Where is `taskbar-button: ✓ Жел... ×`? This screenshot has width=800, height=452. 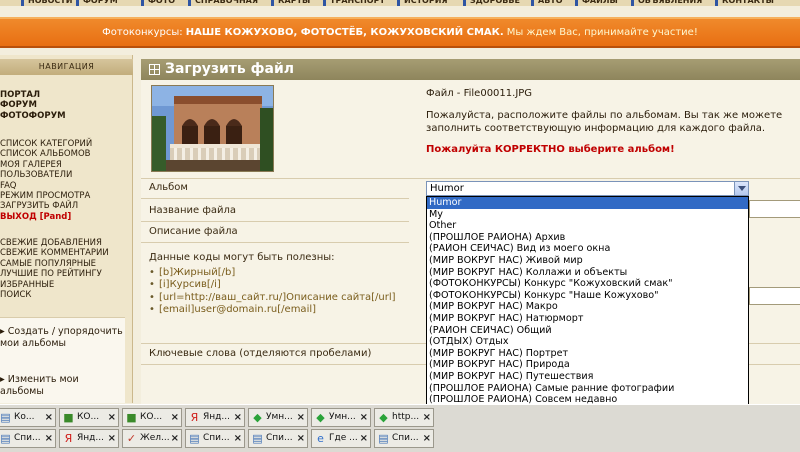
taskbar-button: ✓ Жел... × is located at coordinates (152, 438).